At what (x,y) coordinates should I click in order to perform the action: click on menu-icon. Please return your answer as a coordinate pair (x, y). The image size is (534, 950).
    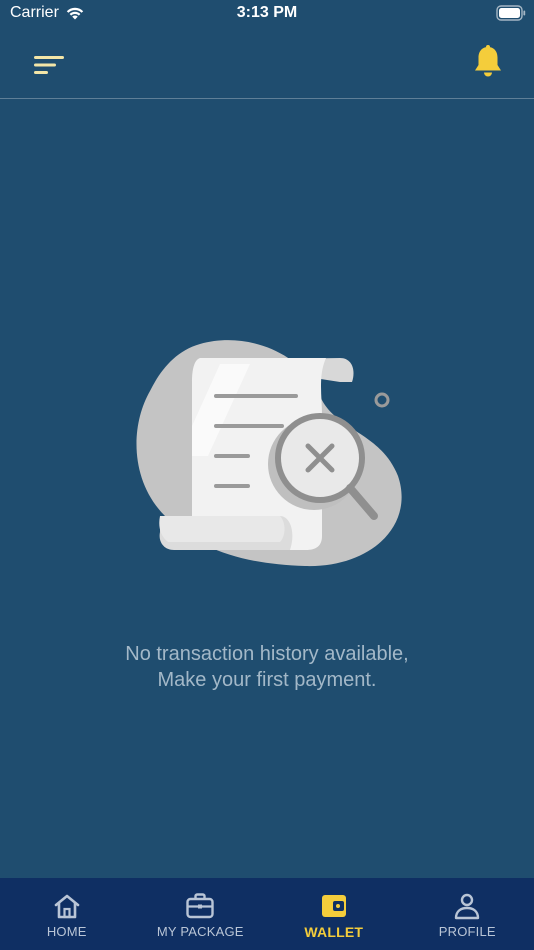
    Looking at the image, I should click on (49, 65).